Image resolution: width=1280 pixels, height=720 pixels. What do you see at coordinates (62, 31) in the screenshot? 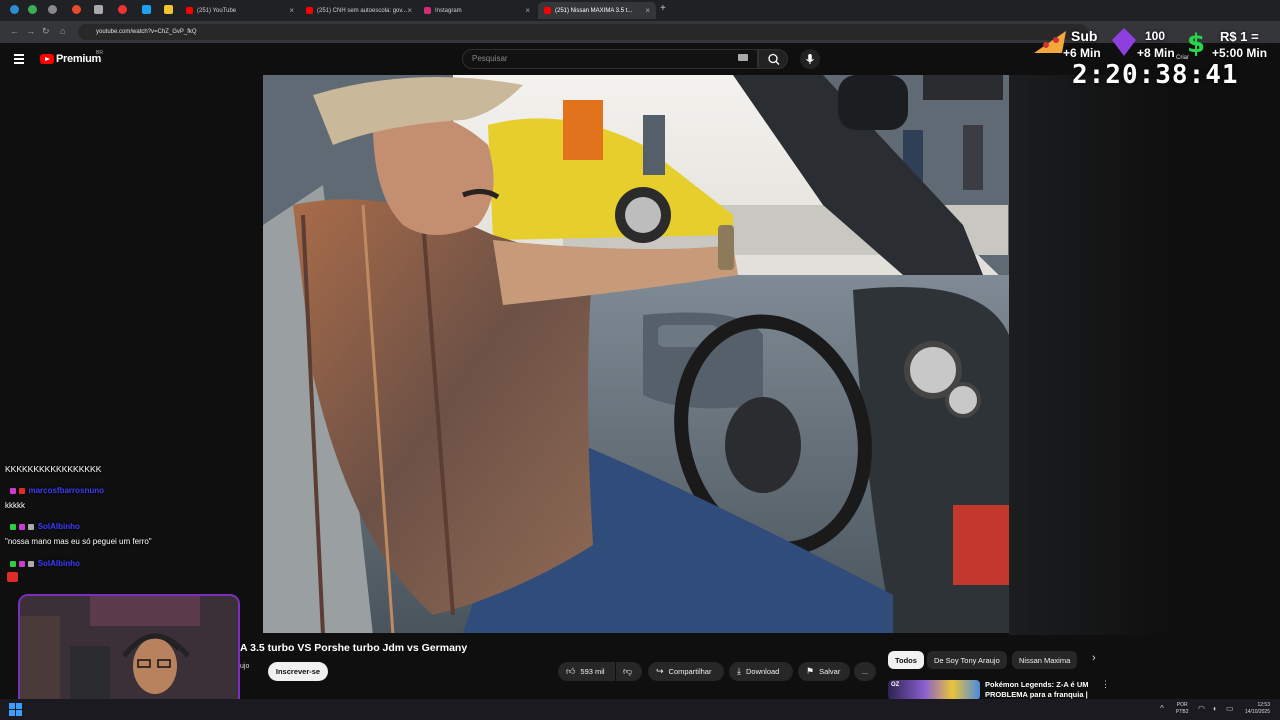
I see `home-icon: ⌂` at bounding box center [62, 31].